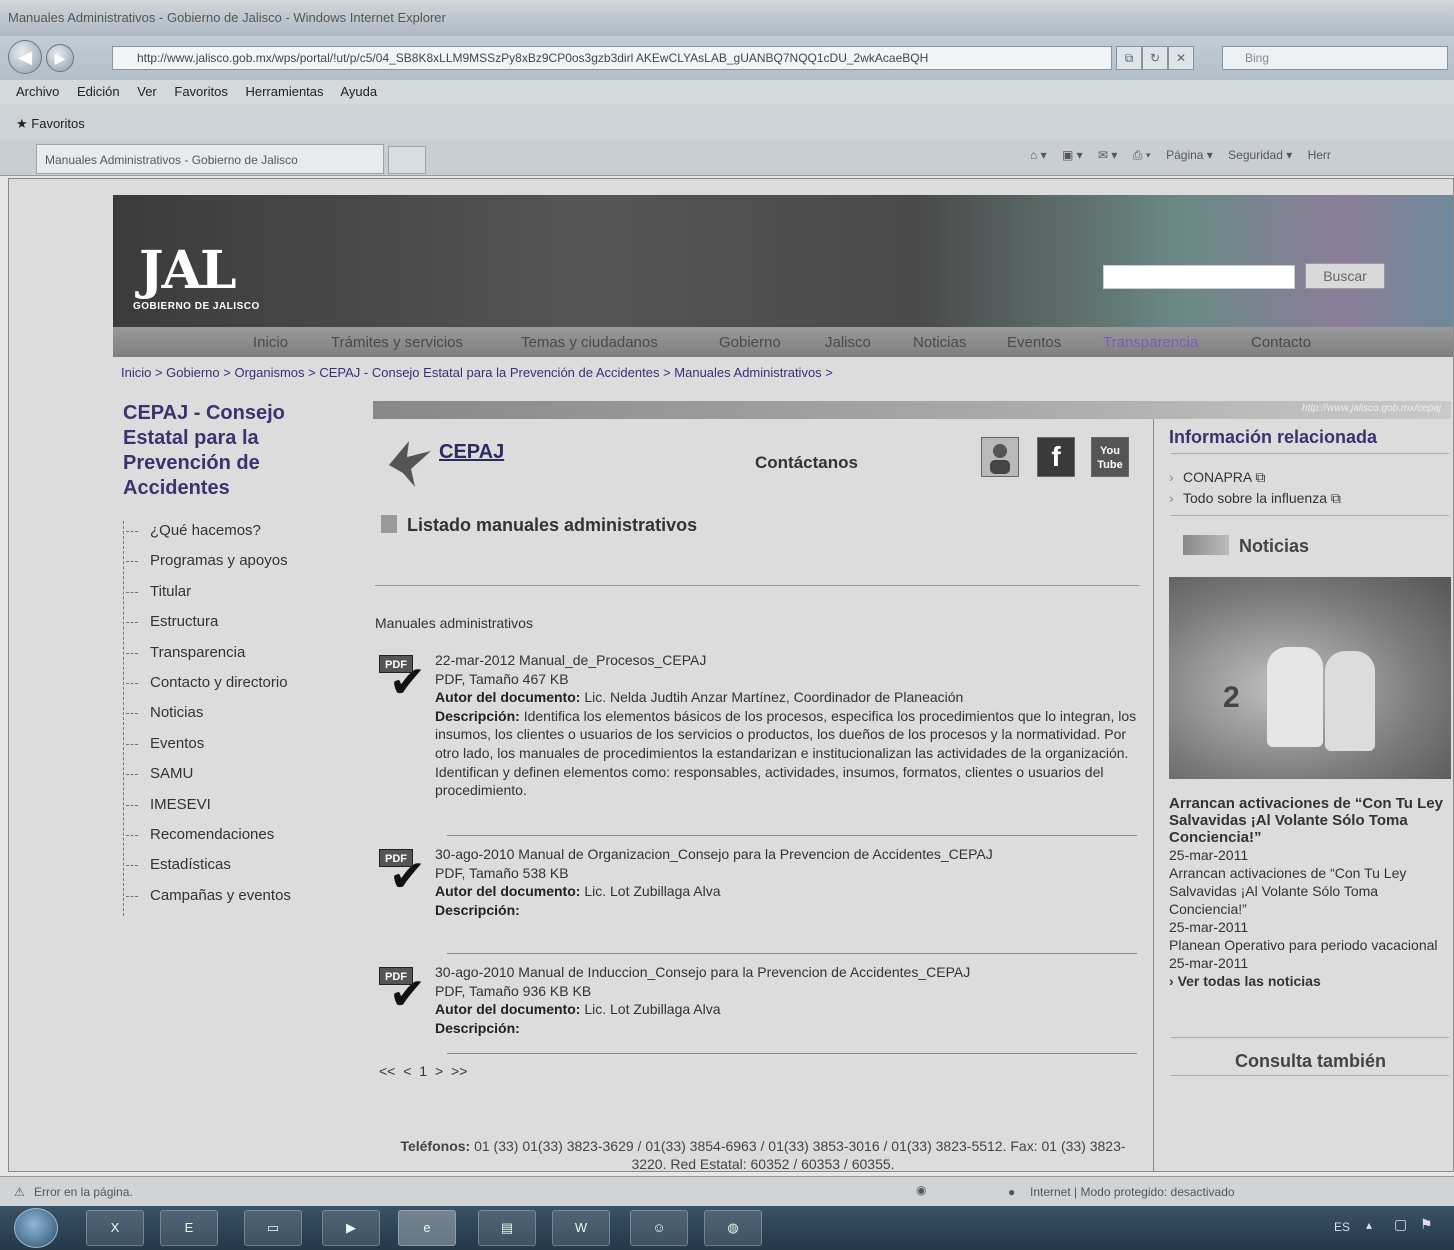 The image size is (1454, 1250). I want to click on news-photo: 2, so click(1310, 678).